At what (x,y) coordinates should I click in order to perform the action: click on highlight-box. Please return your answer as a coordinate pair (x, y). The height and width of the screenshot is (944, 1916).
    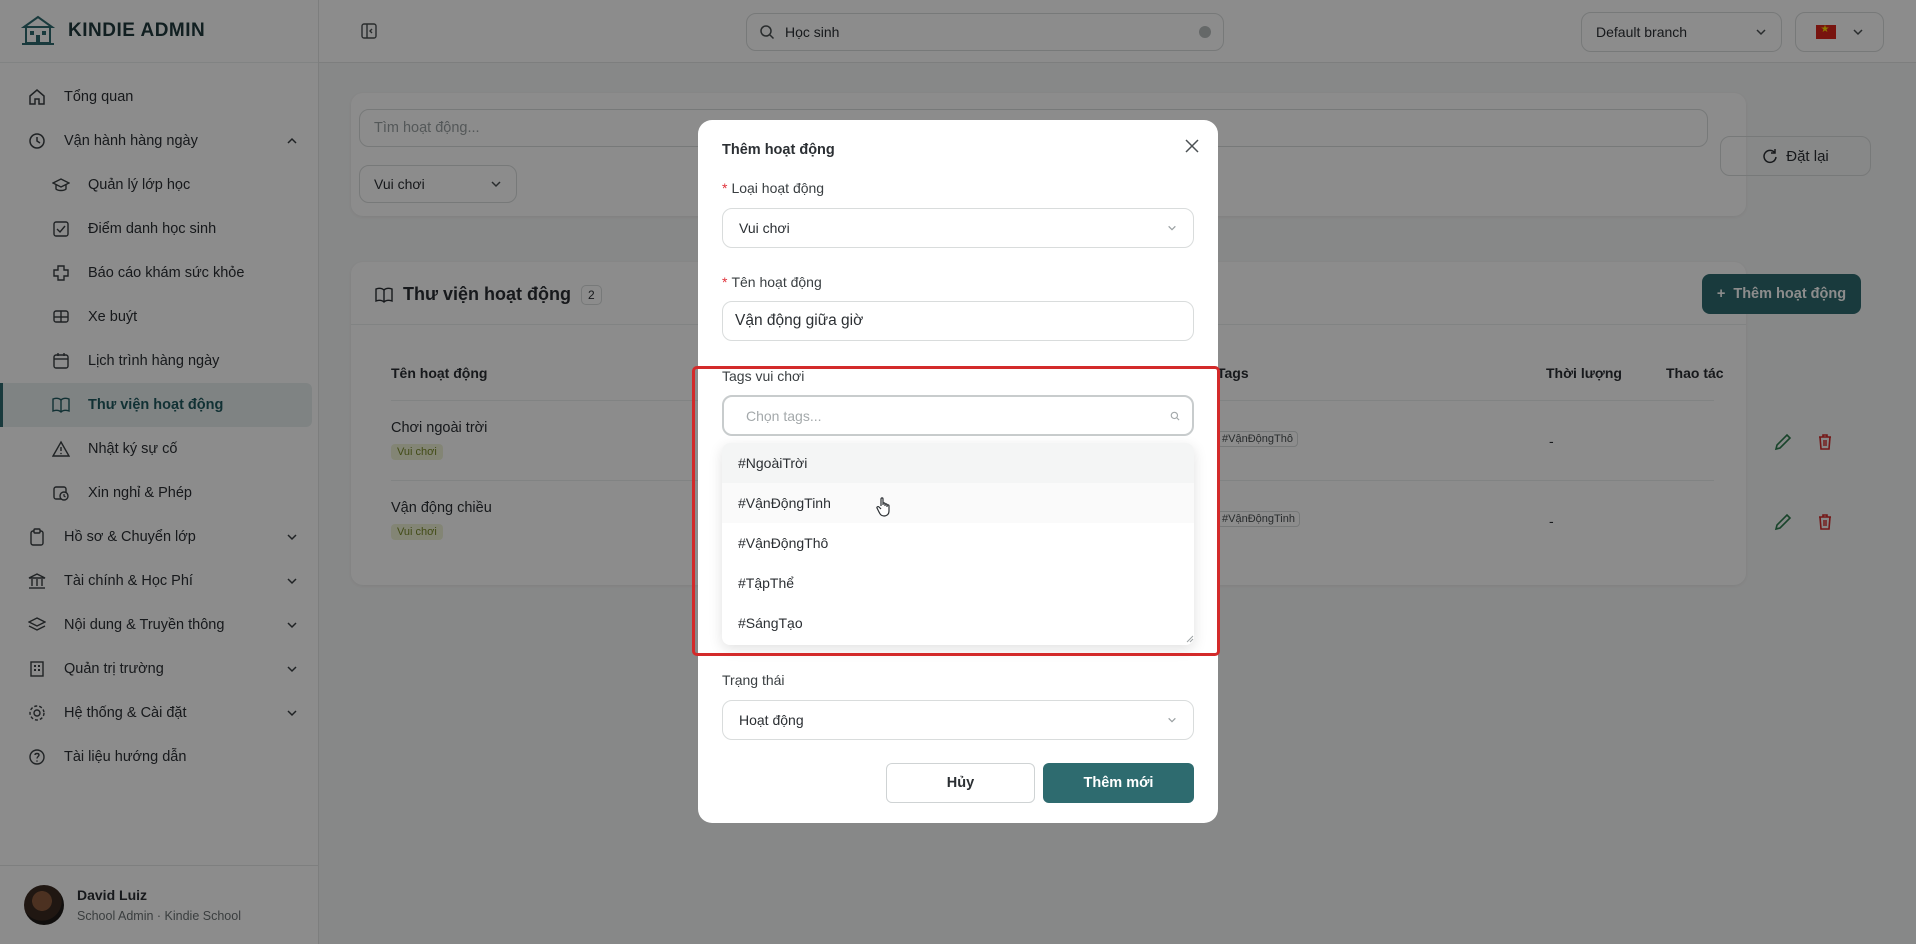
    Looking at the image, I should click on (956, 511).